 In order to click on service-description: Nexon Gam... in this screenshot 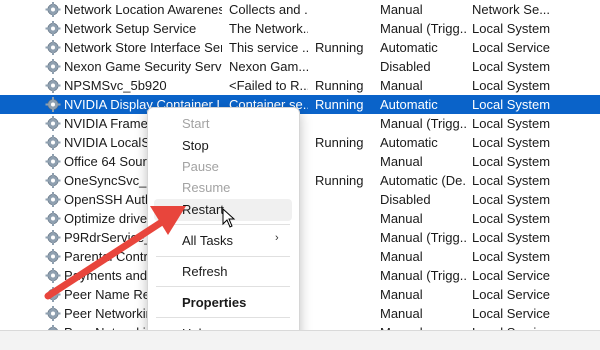, I will do `click(268, 66)`.